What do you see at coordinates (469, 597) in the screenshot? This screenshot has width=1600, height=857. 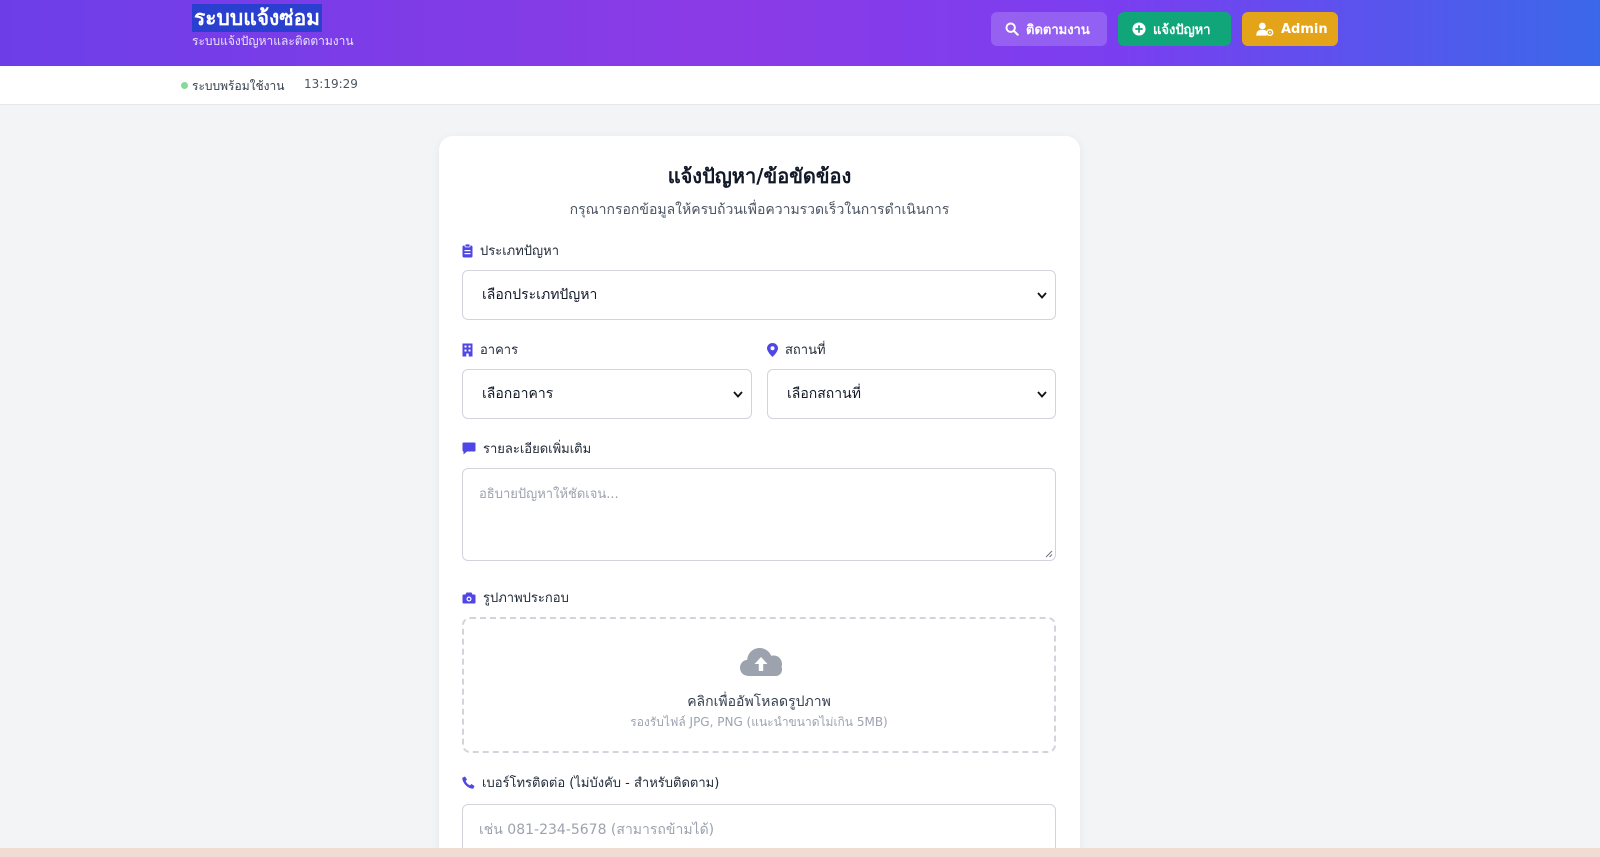 I see `camera-icon` at bounding box center [469, 597].